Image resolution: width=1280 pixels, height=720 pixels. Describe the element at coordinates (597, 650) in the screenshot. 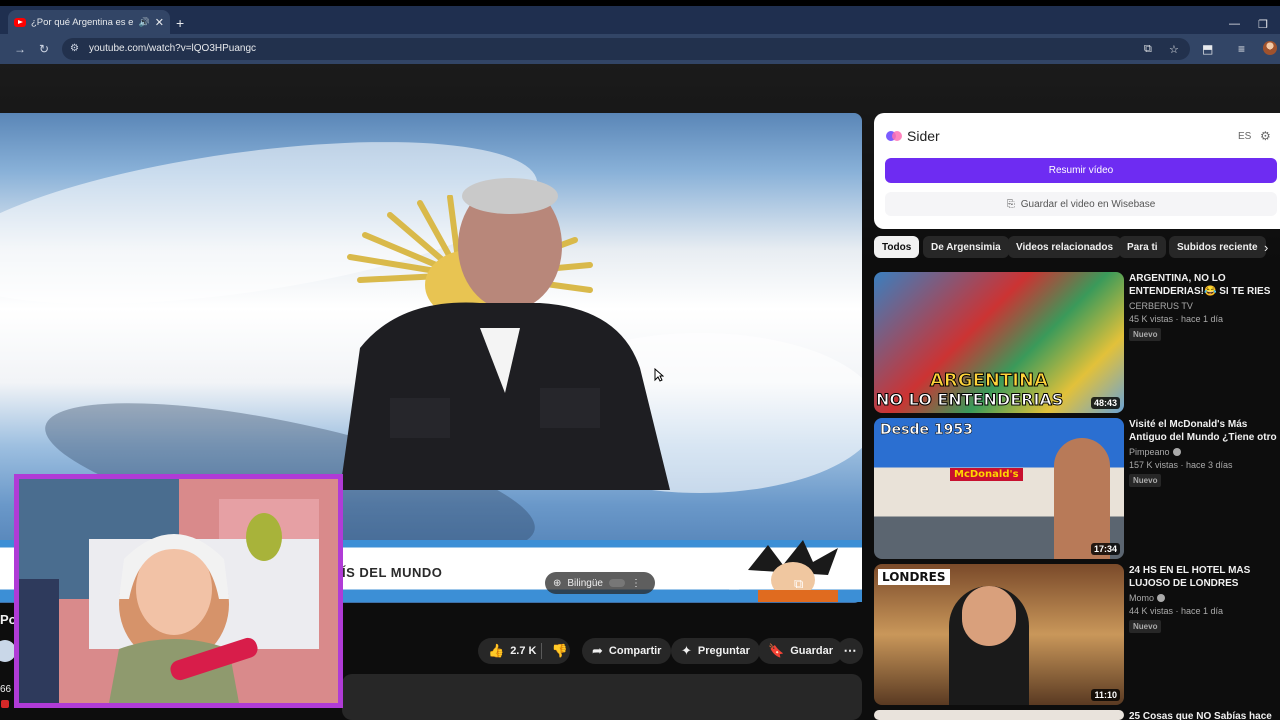

I see `share-icon: ➦` at that location.